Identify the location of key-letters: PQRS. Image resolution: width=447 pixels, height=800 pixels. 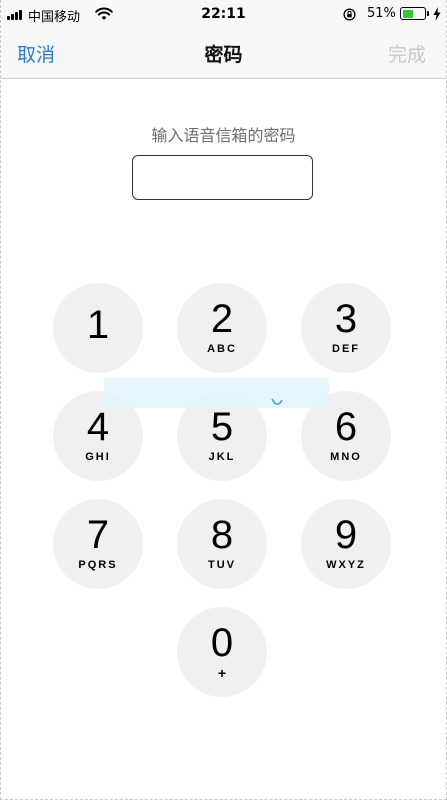
(98, 565).